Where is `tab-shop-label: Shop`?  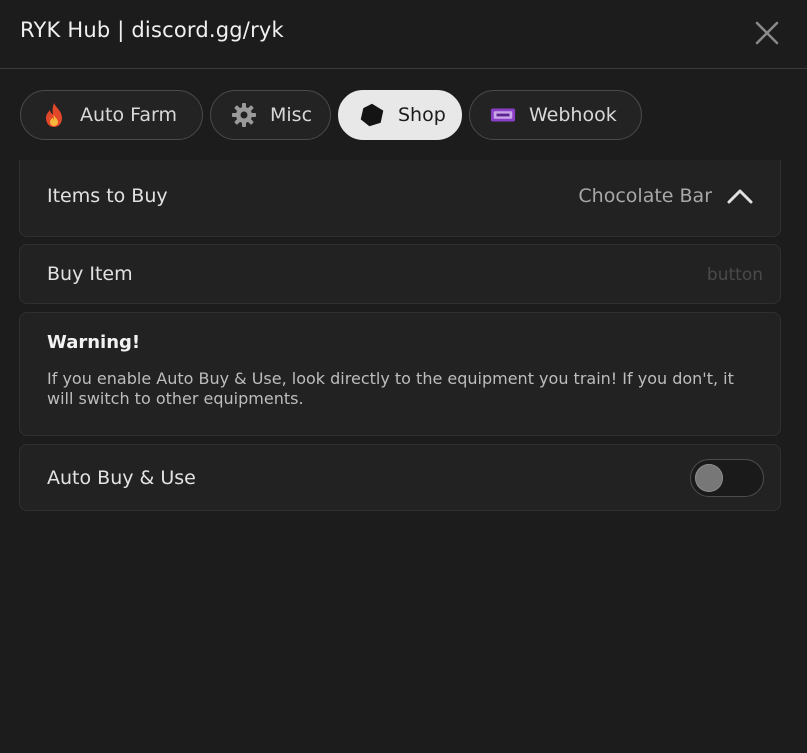
tab-shop-label: Shop is located at coordinates (422, 115).